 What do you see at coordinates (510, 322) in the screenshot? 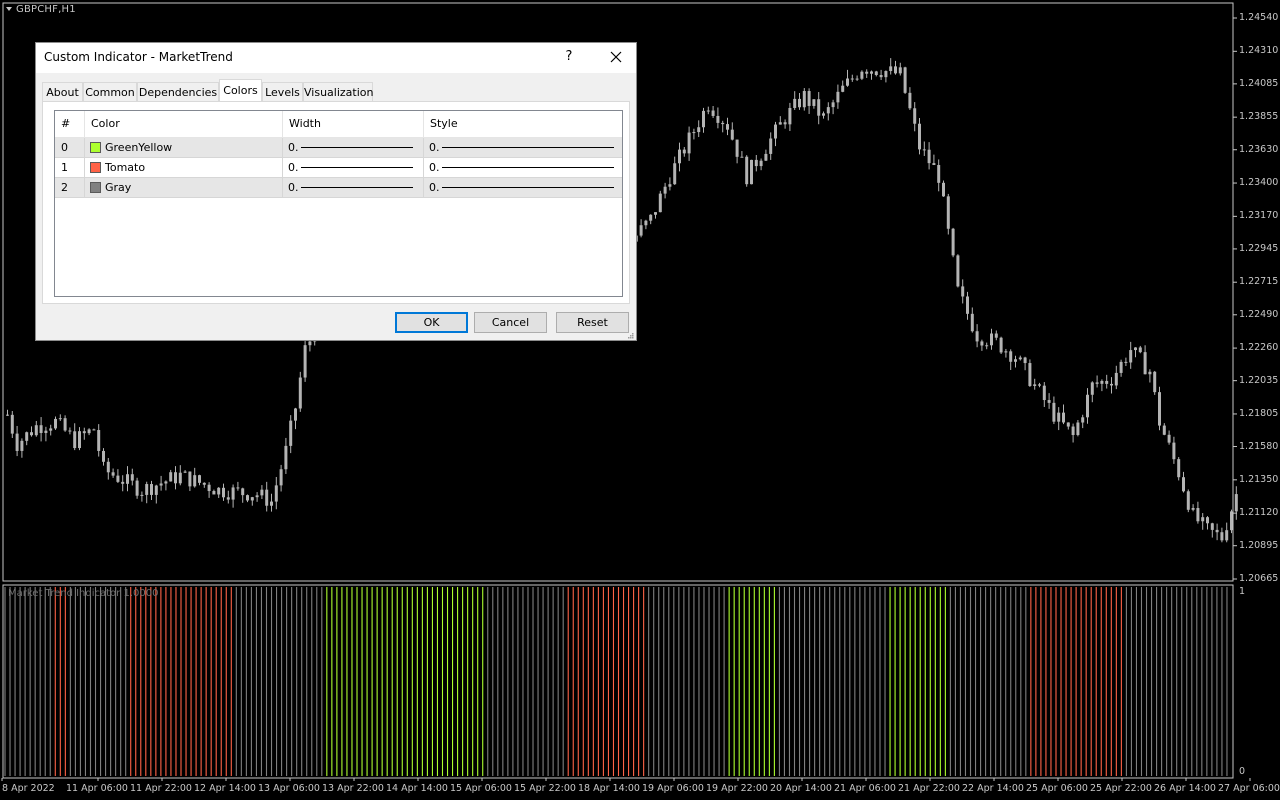
I see `cancel-button: Cancel` at bounding box center [510, 322].